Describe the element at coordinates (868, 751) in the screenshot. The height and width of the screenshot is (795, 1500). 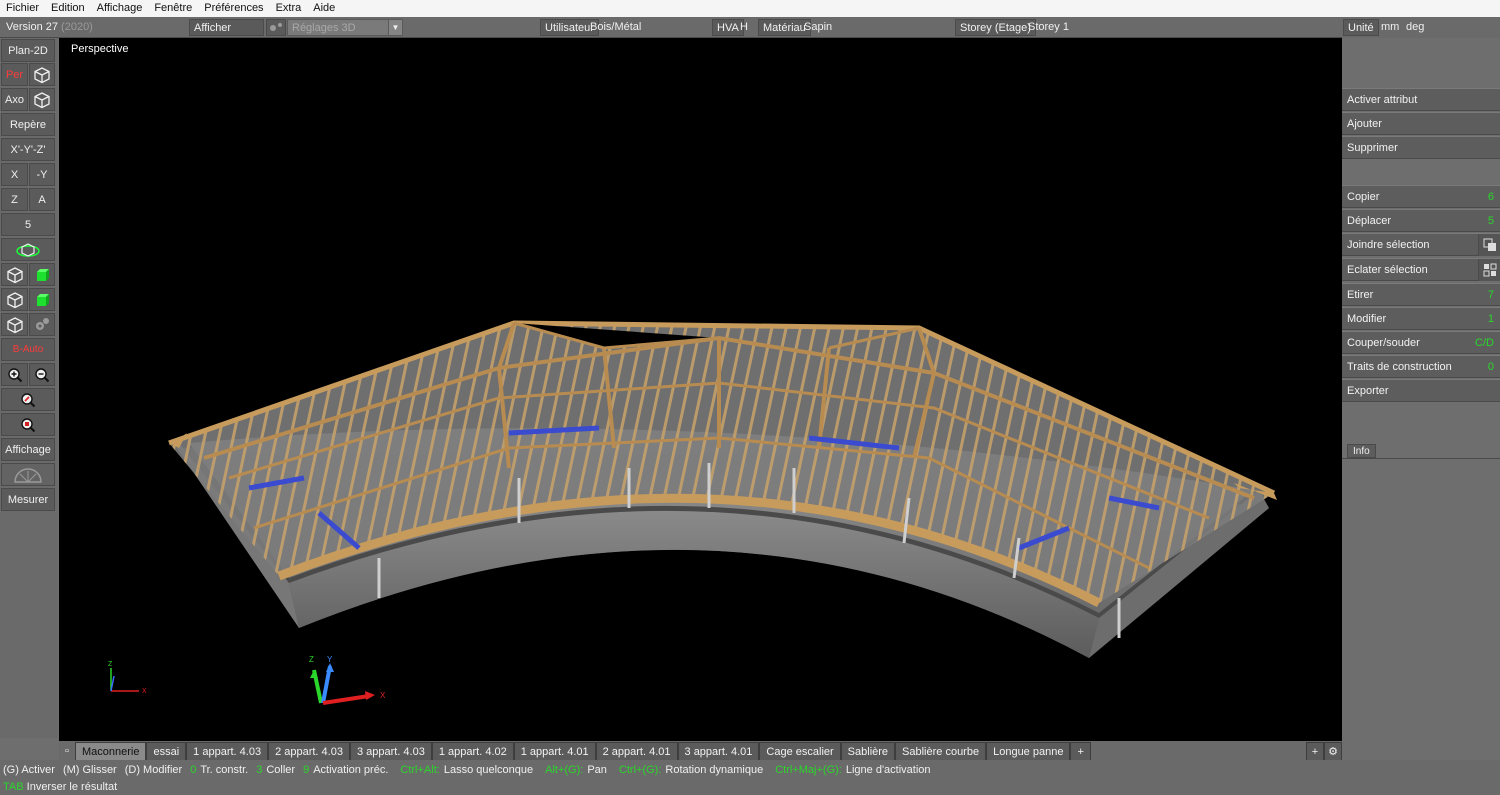
I see `tab-sabliere: Sablière` at that location.